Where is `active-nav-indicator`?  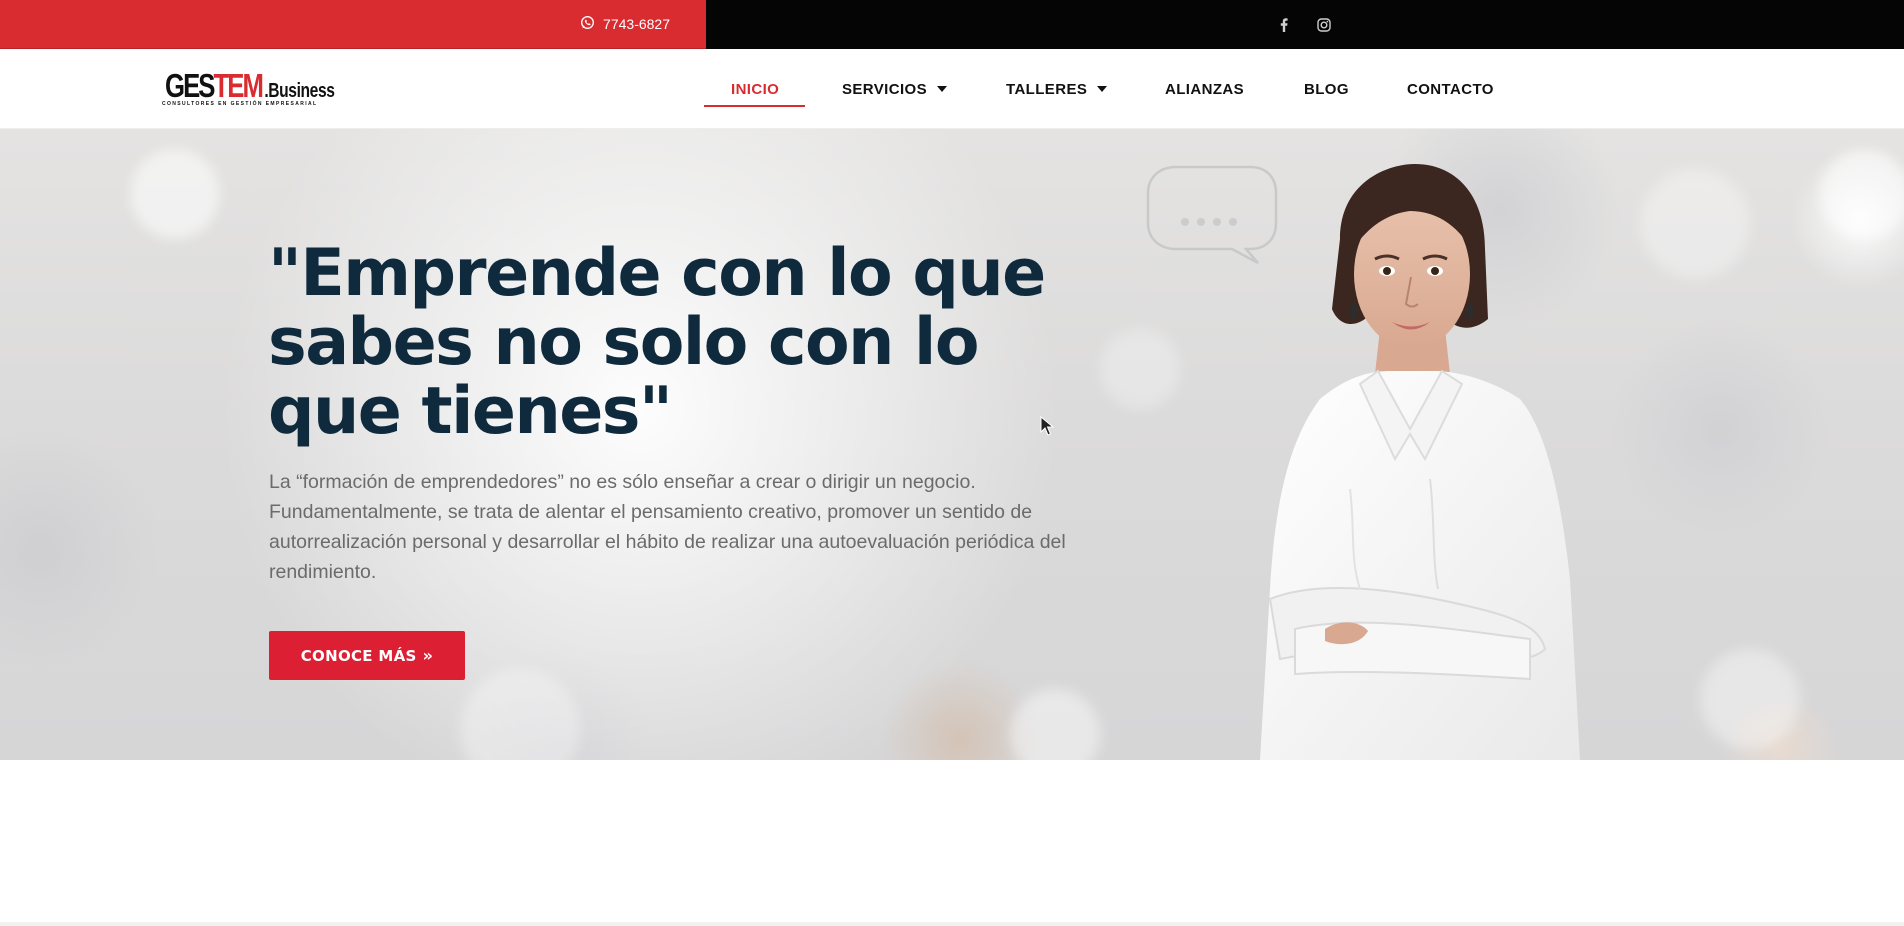 active-nav-indicator is located at coordinates (754, 106).